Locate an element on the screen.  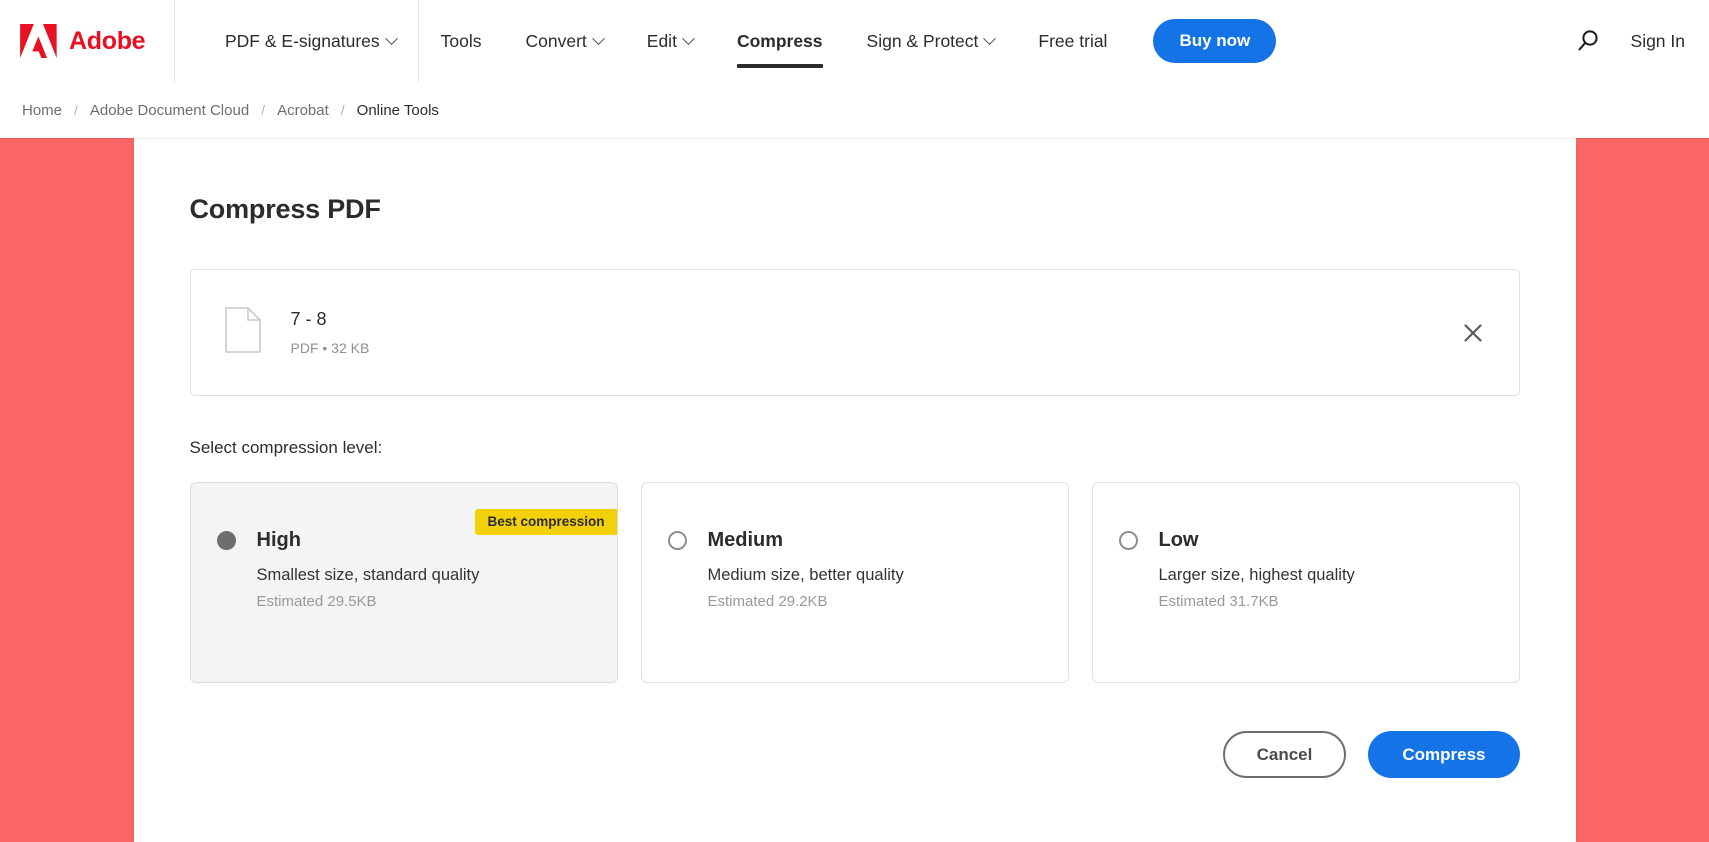
option-title: High is located at coordinates (278, 540).